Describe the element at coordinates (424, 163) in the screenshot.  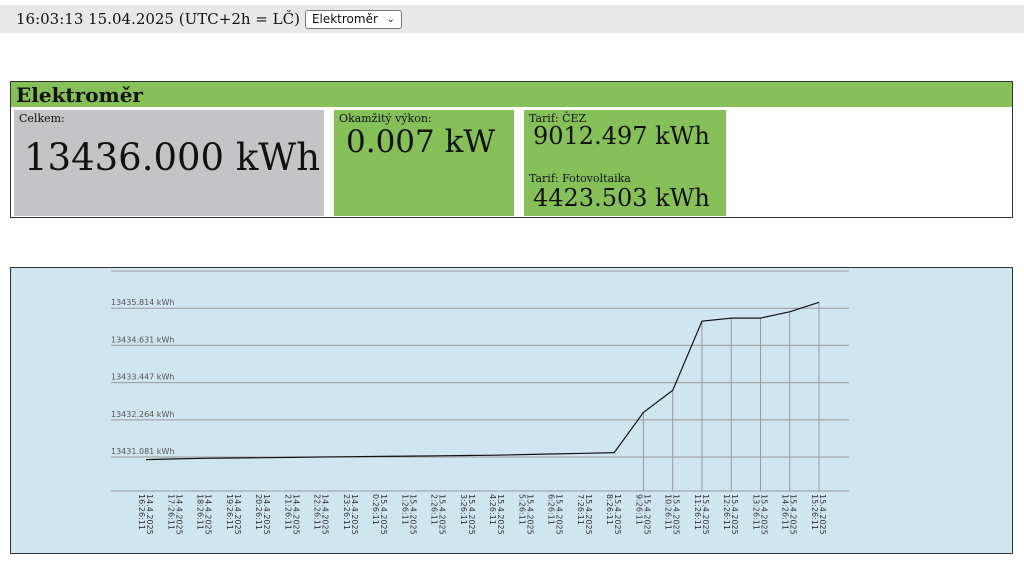
I see `power-tile: Okamžitý výkon: 0.007 kW` at that location.